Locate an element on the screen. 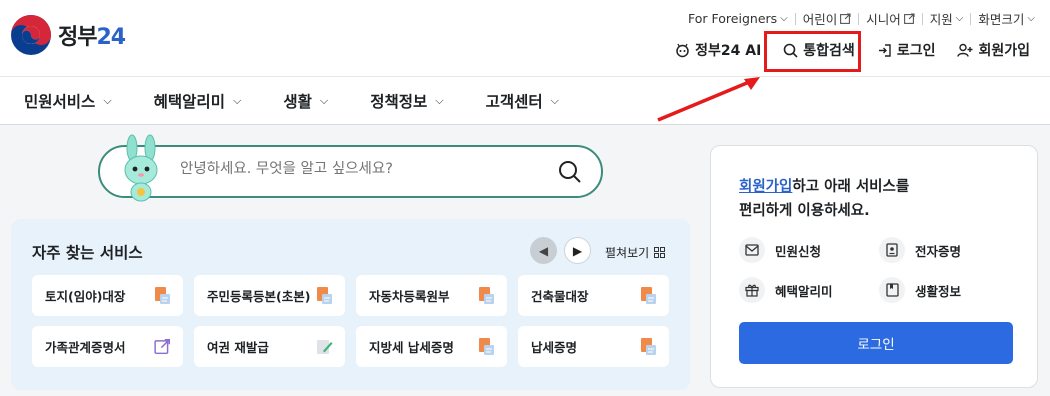  nav-item-label: 혜택알리미 is located at coordinates (189, 101).